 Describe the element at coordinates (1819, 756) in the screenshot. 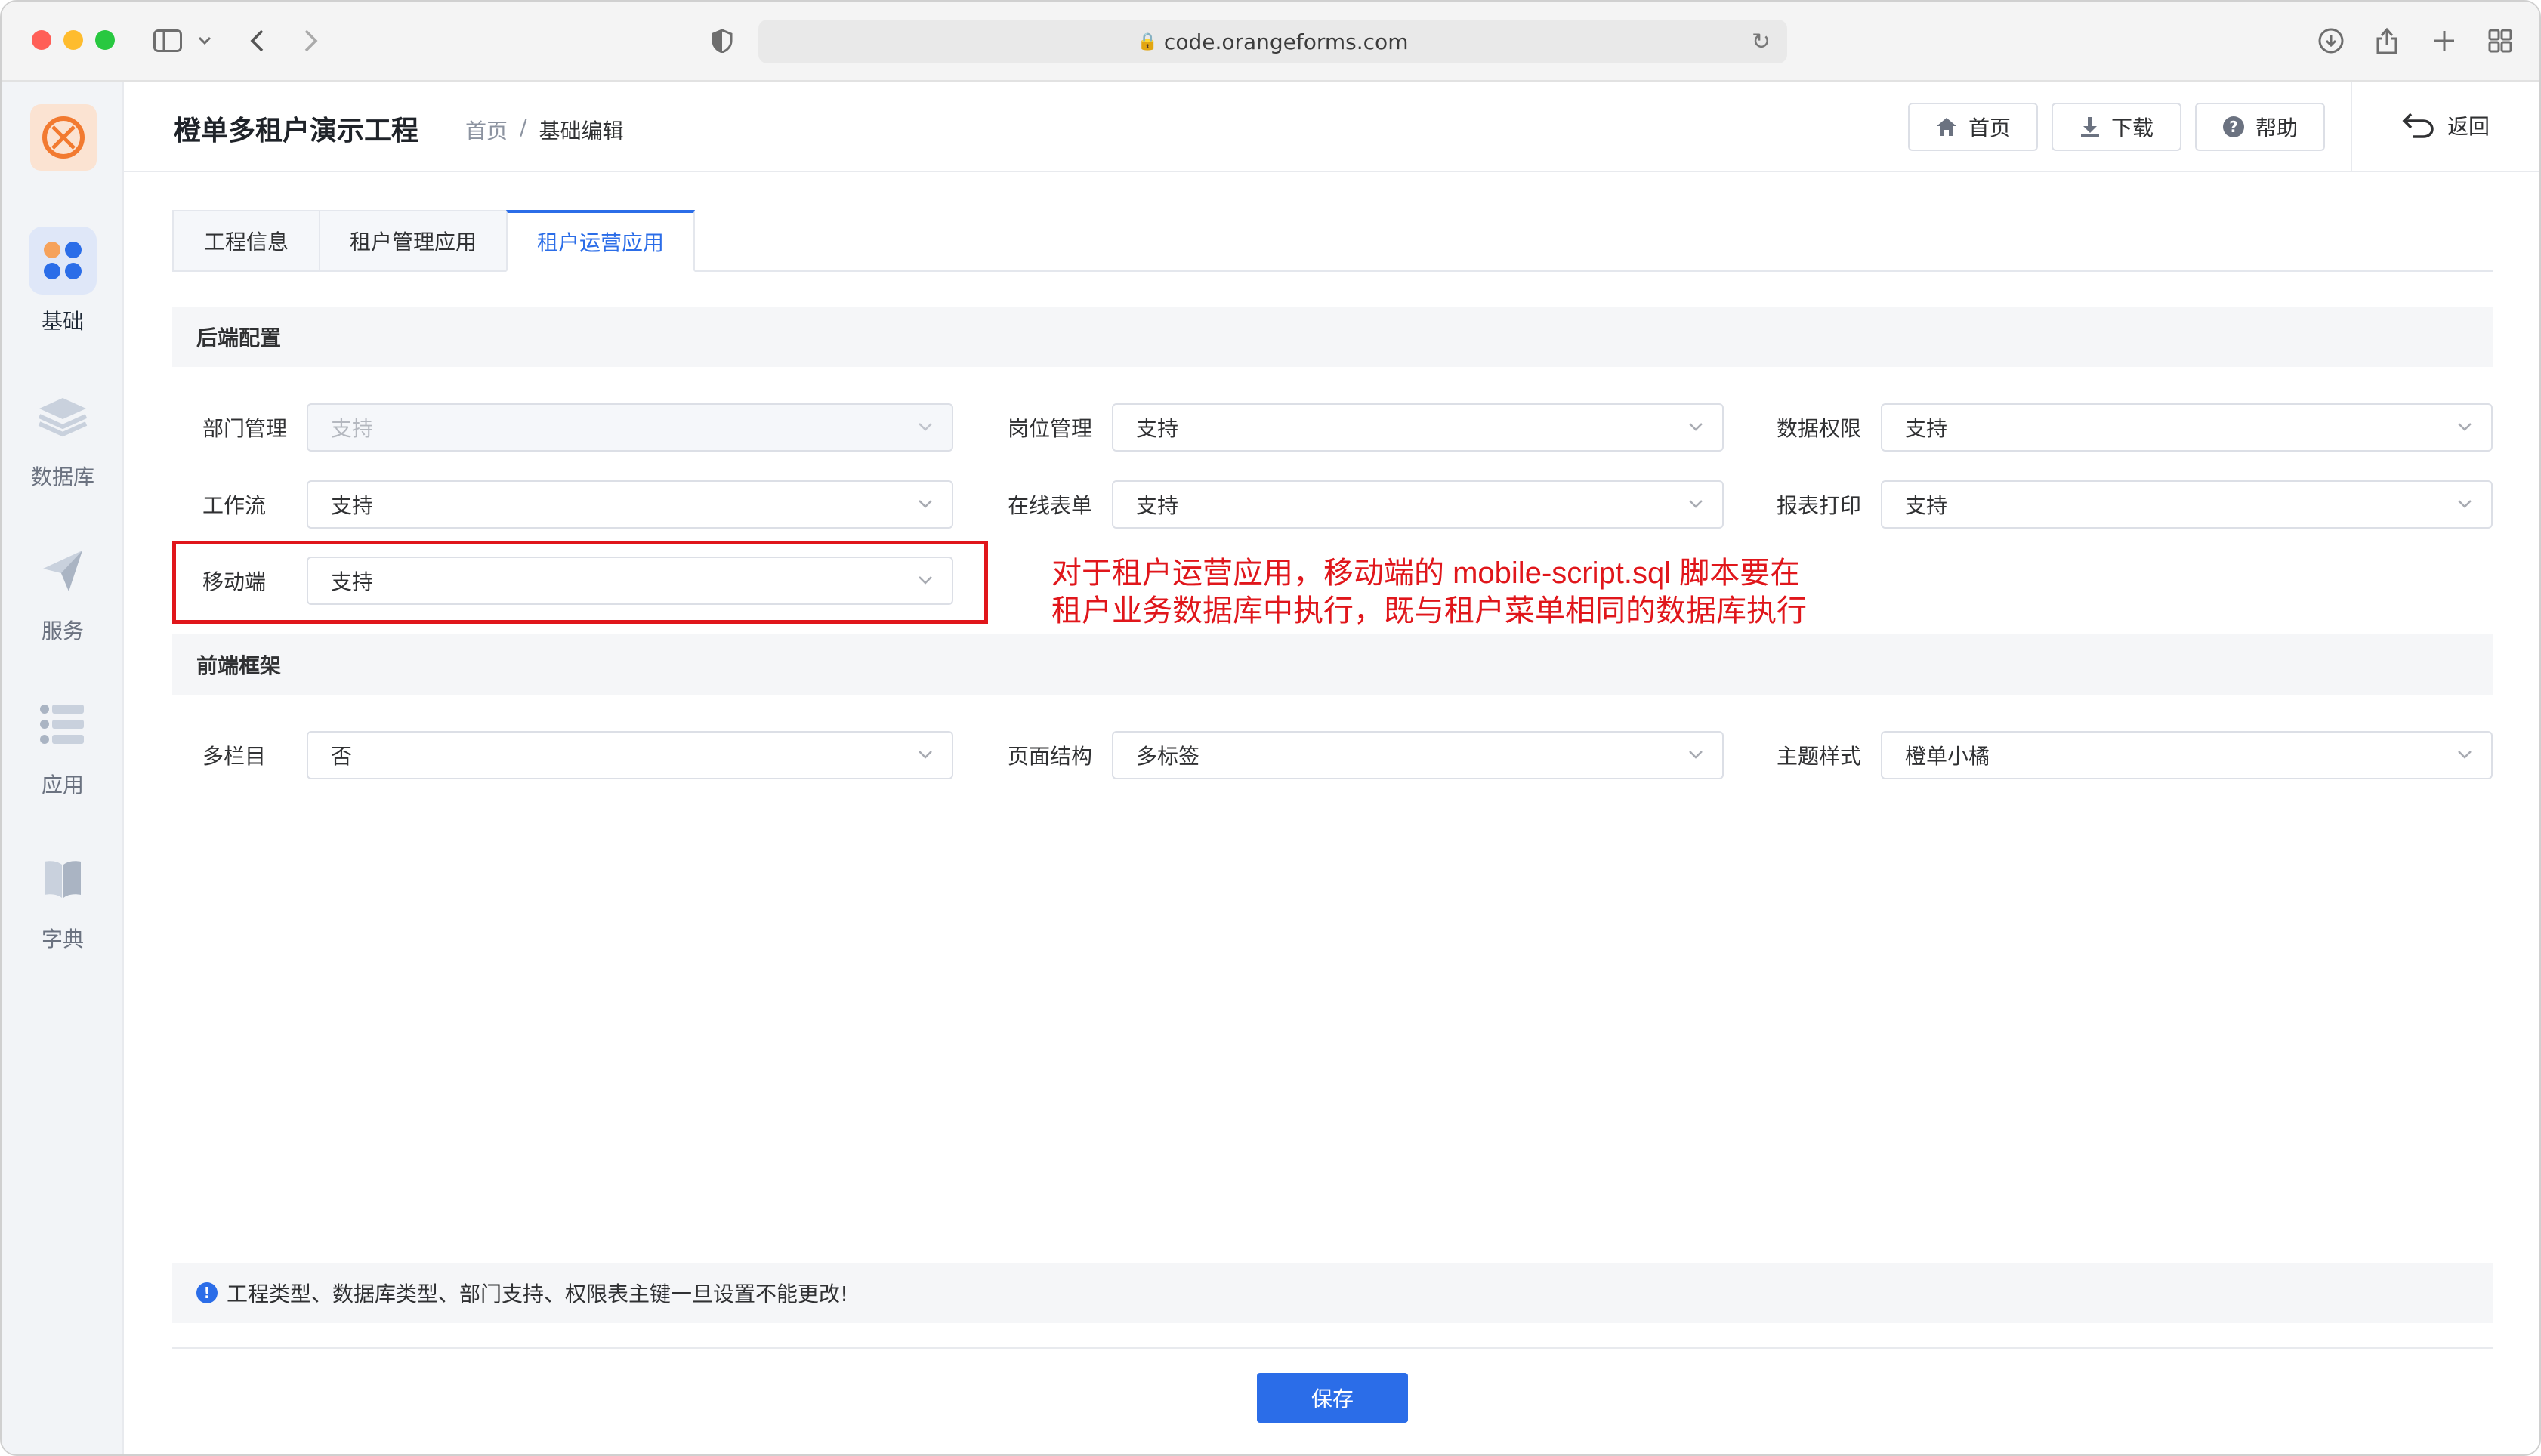

I see `theme-label: 主题样式` at that location.